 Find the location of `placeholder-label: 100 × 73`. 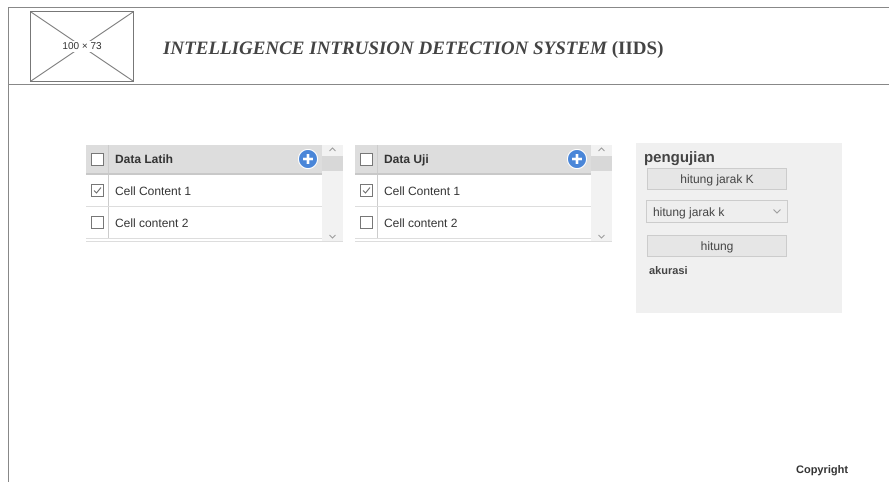

placeholder-label: 100 × 73 is located at coordinates (82, 46).